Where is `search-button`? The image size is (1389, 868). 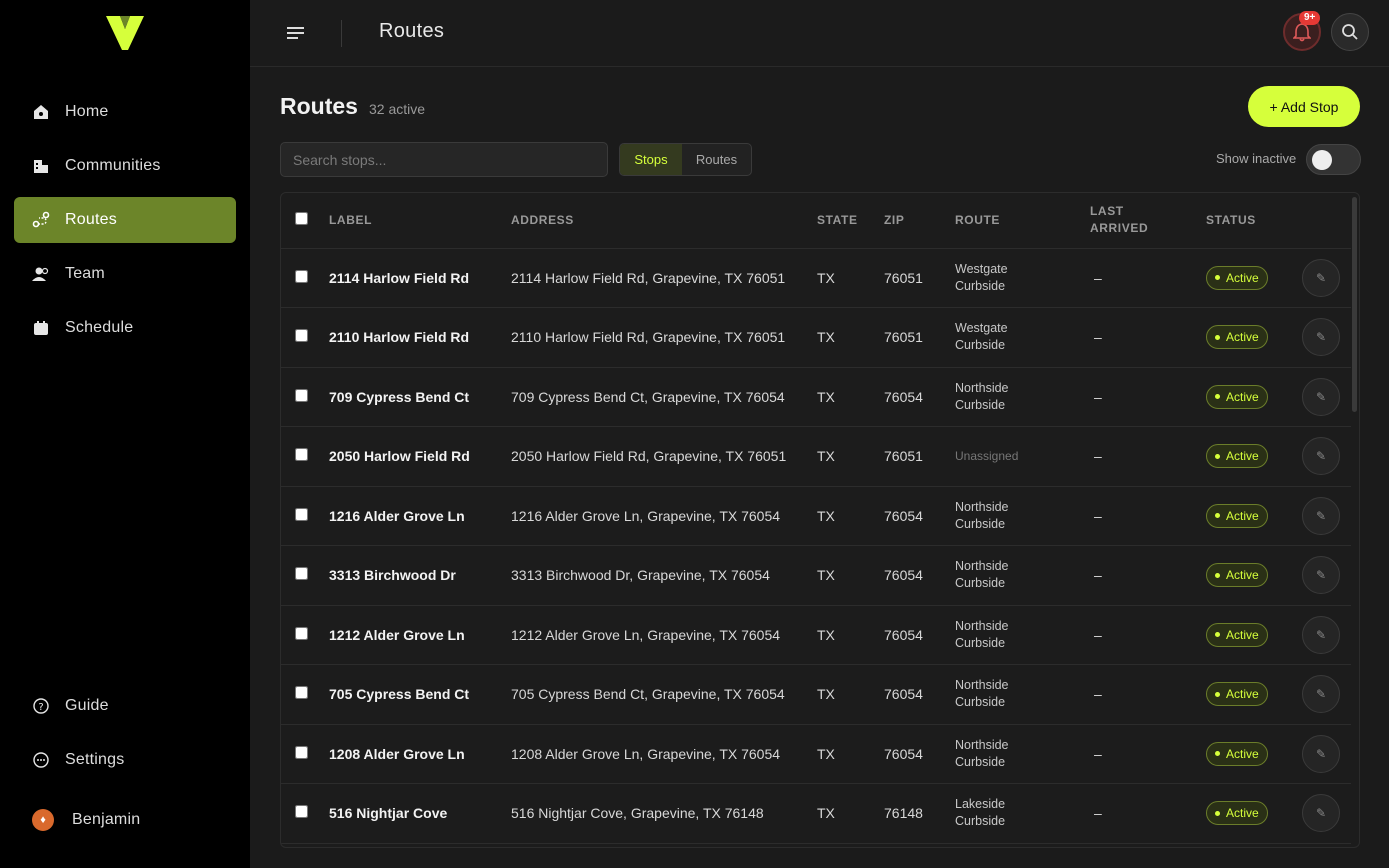
search-button is located at coordinates (1350, 32).